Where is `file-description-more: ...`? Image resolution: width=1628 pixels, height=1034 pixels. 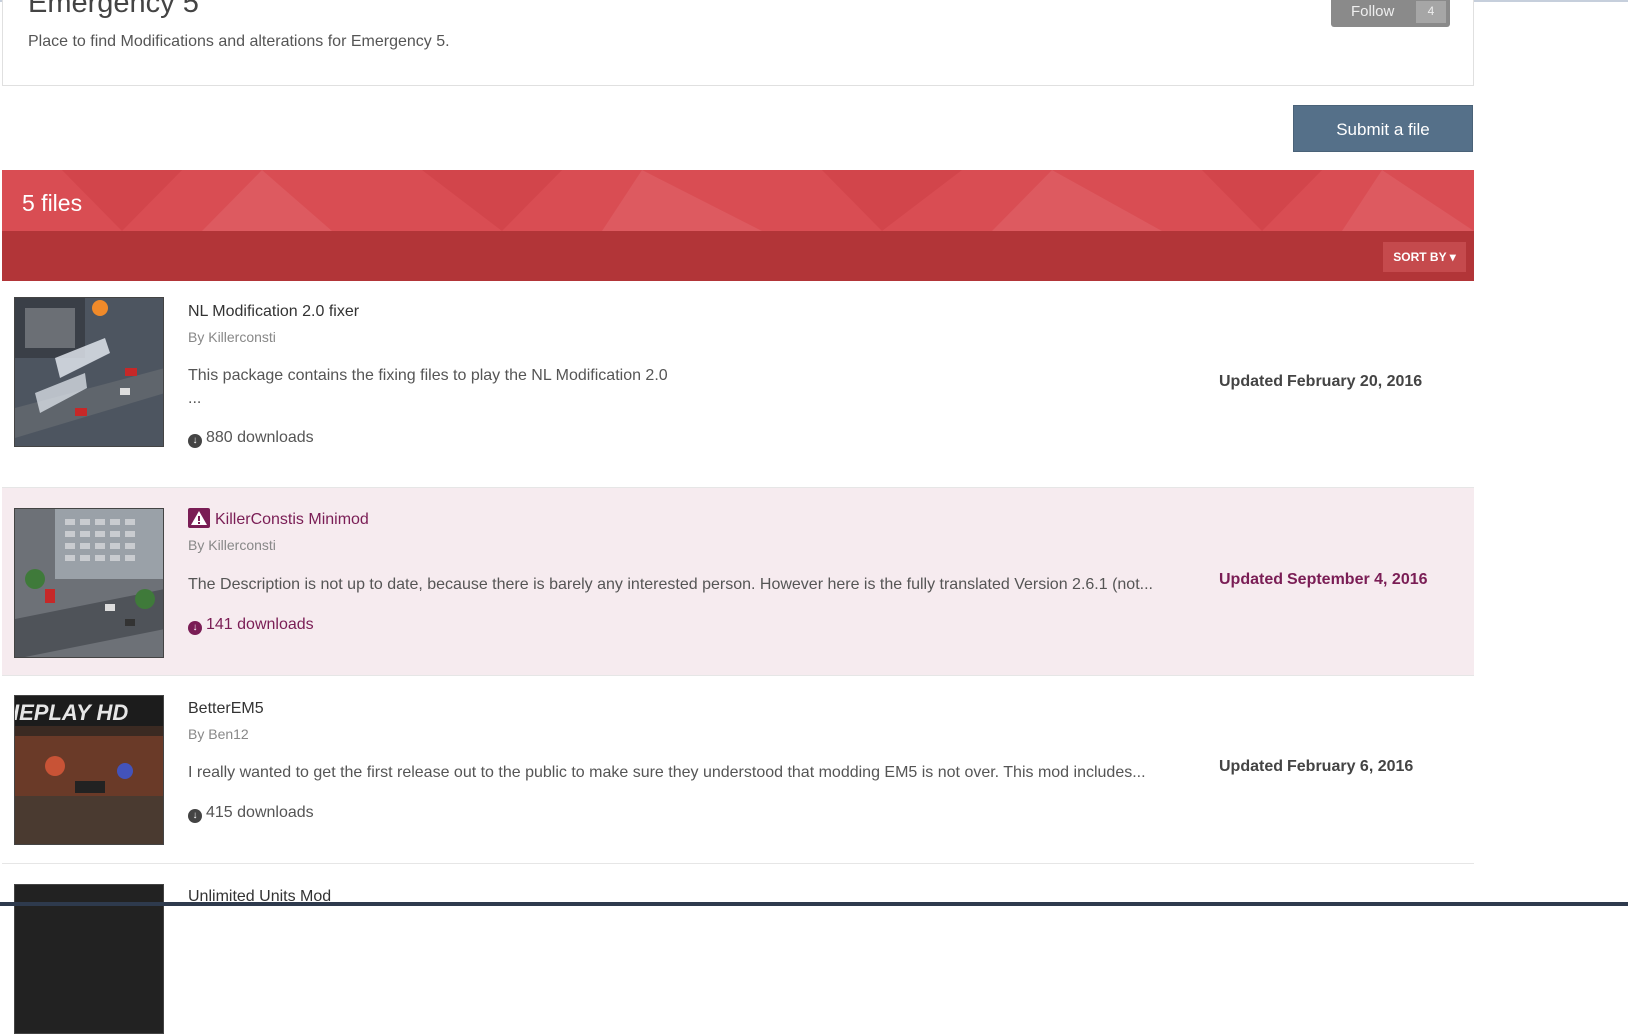 file-description-more: ... is located at coordinates (195, 398).